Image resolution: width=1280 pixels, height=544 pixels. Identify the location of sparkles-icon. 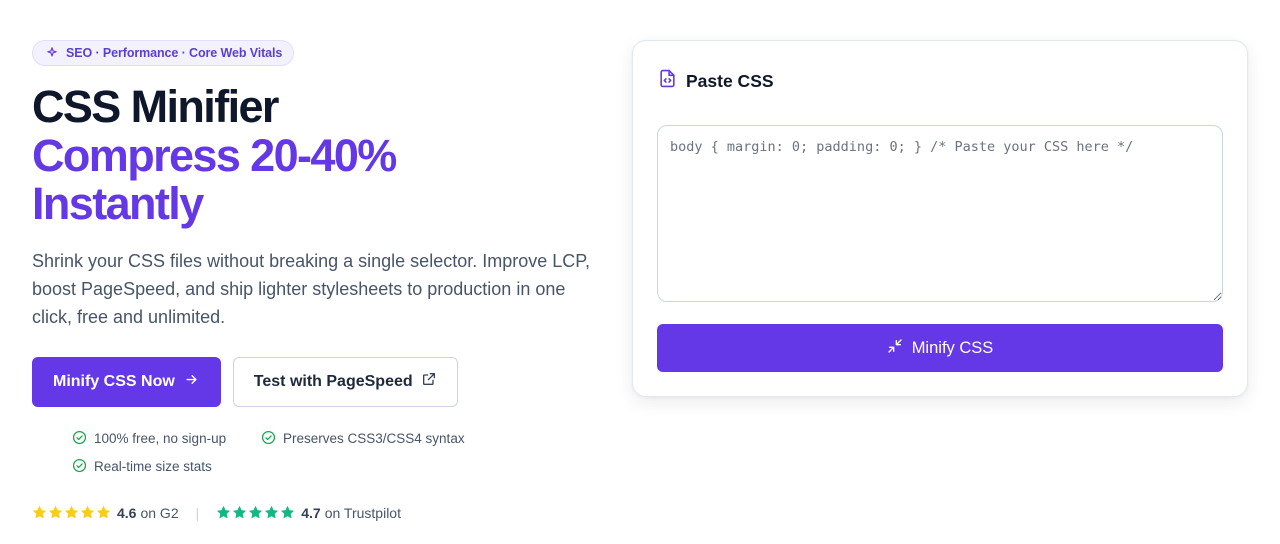
(52, 53).